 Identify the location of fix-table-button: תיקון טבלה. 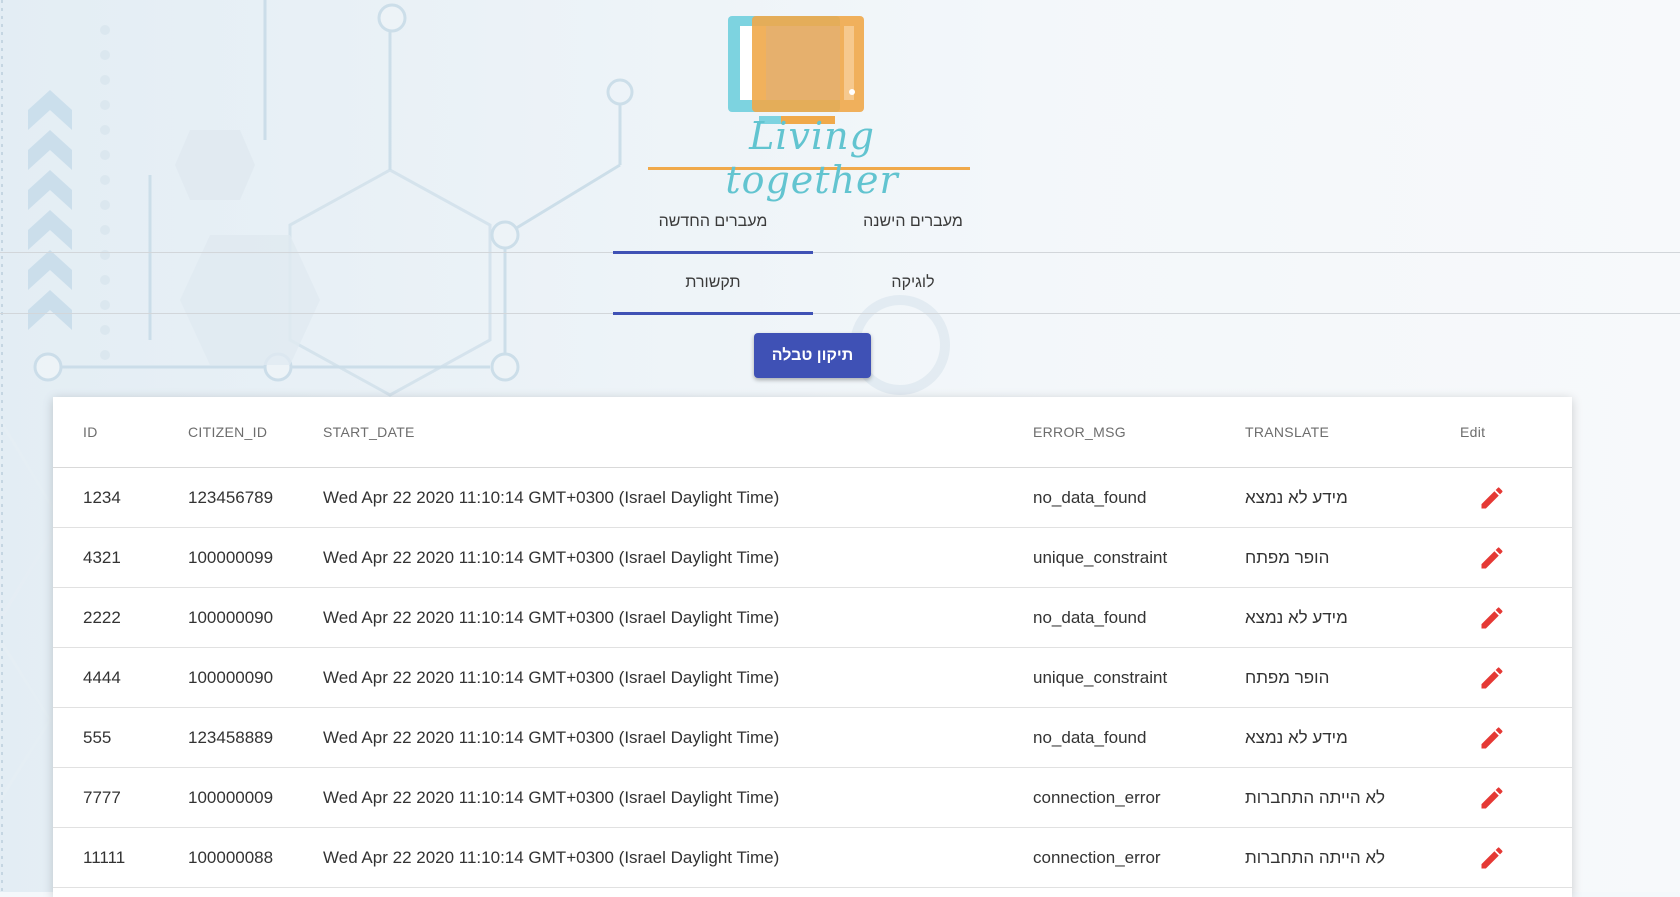
(812, 355).